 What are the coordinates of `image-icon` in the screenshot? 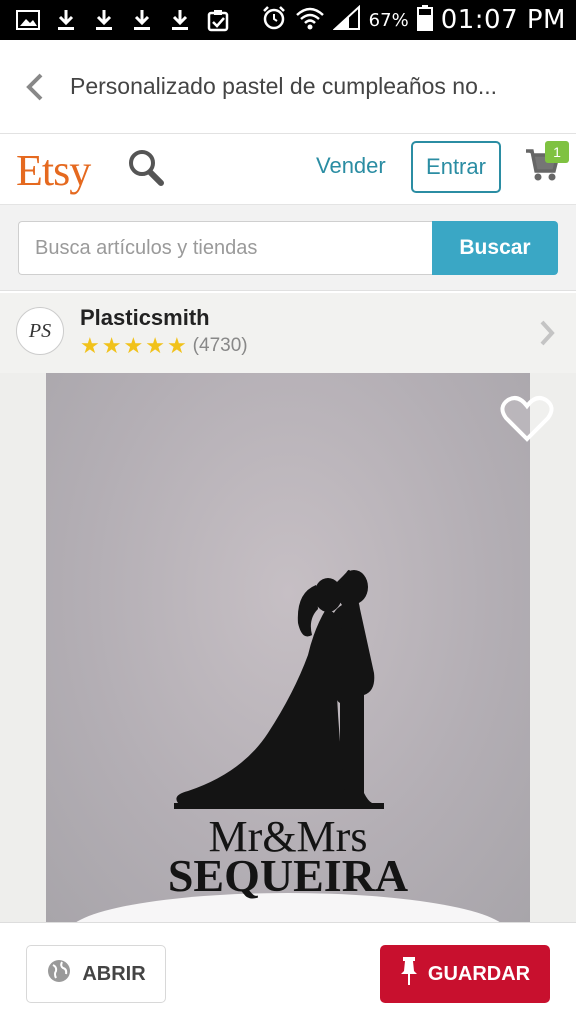 It's located at (28, 20).